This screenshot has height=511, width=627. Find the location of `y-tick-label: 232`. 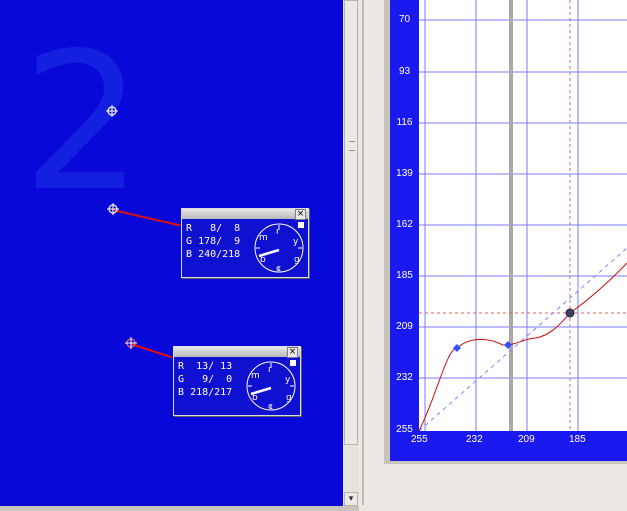

y-tick-label: 232 is located at coordinates (404, 377).